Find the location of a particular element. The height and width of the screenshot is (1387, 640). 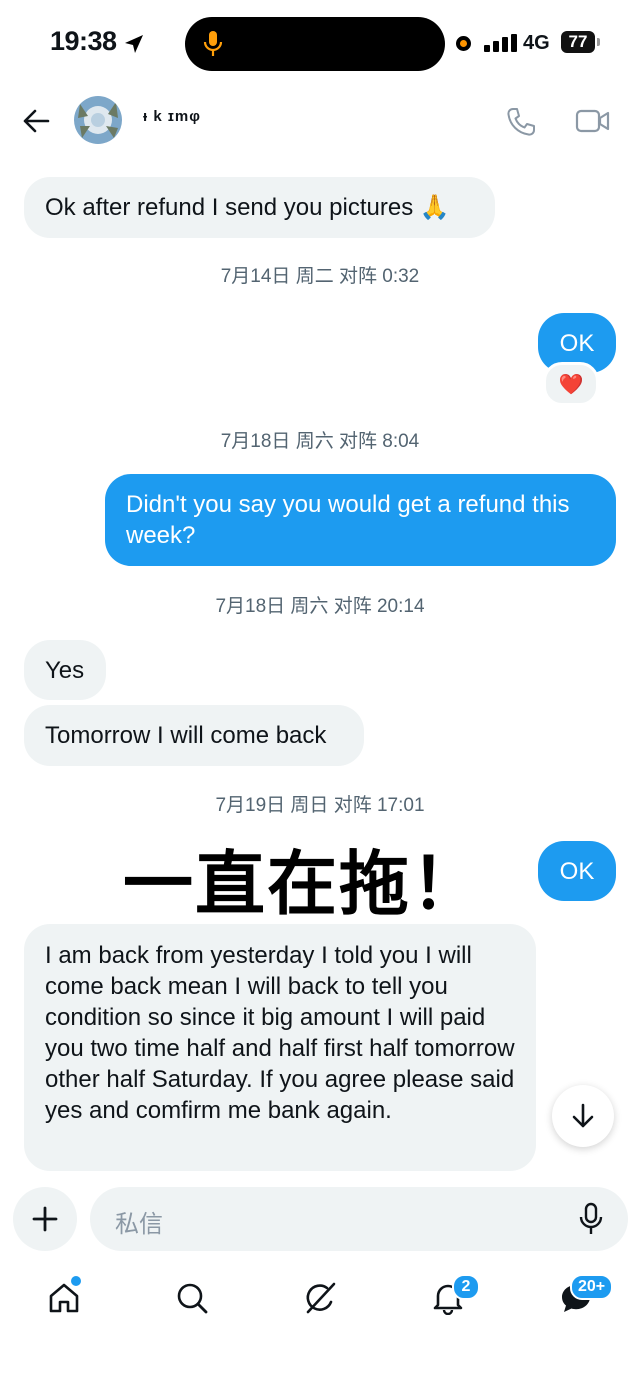

battery-indicator: 77 is located at coordinates (578, 42).